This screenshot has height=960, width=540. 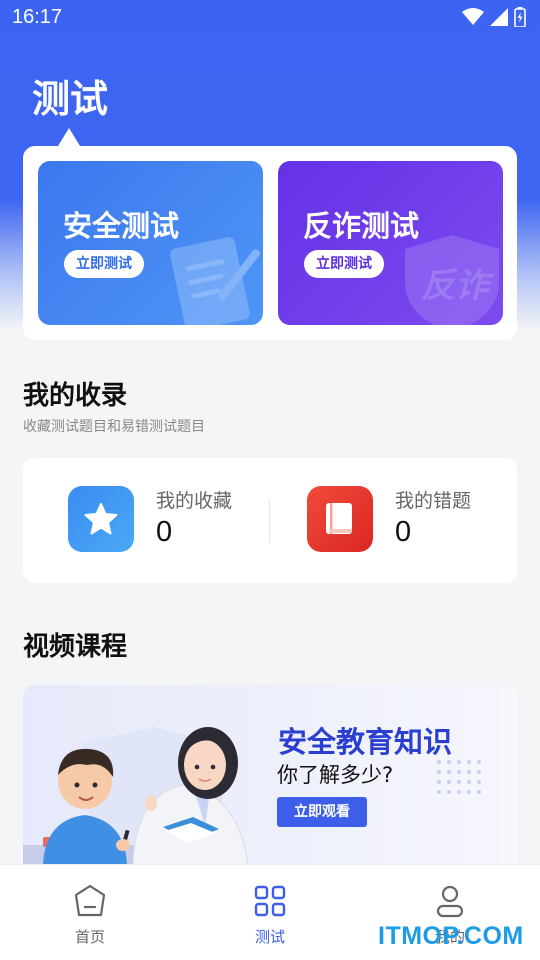 I want to click on star-icon, so click(x=101, y=519).